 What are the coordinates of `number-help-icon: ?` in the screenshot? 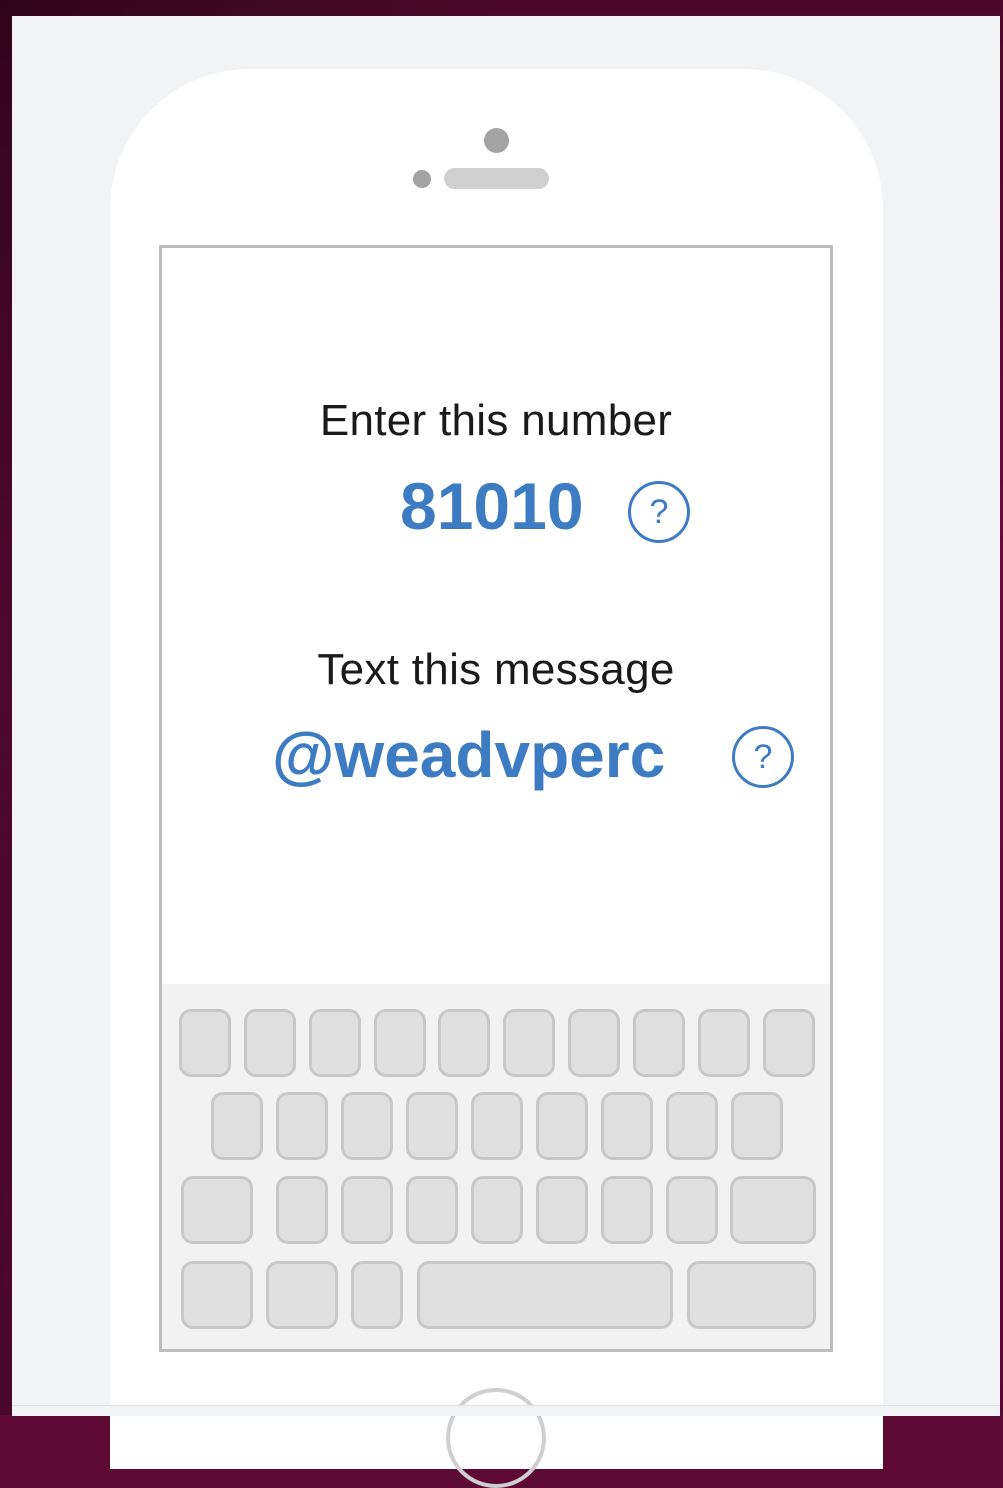 It's located at (659, 512).